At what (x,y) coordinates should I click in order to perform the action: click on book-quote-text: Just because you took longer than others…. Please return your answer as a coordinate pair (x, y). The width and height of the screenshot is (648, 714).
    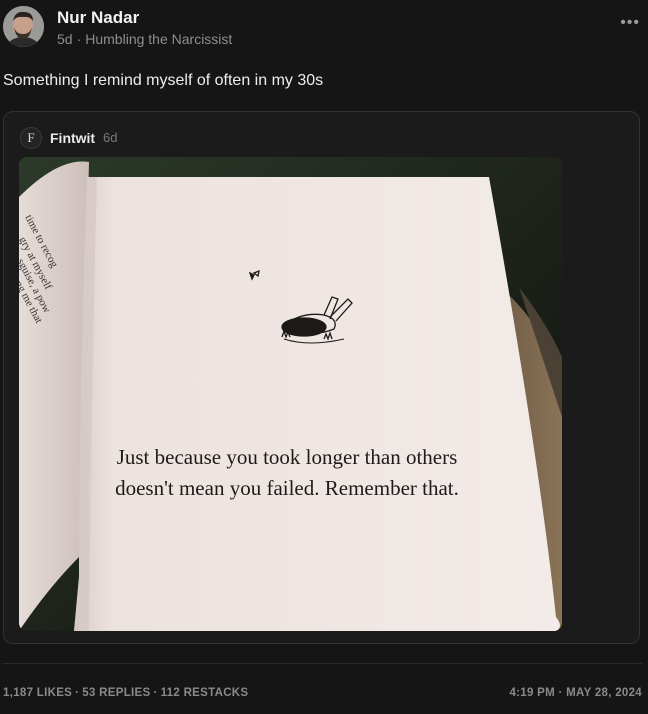
    Looking at the image, I should click on (287, 472).